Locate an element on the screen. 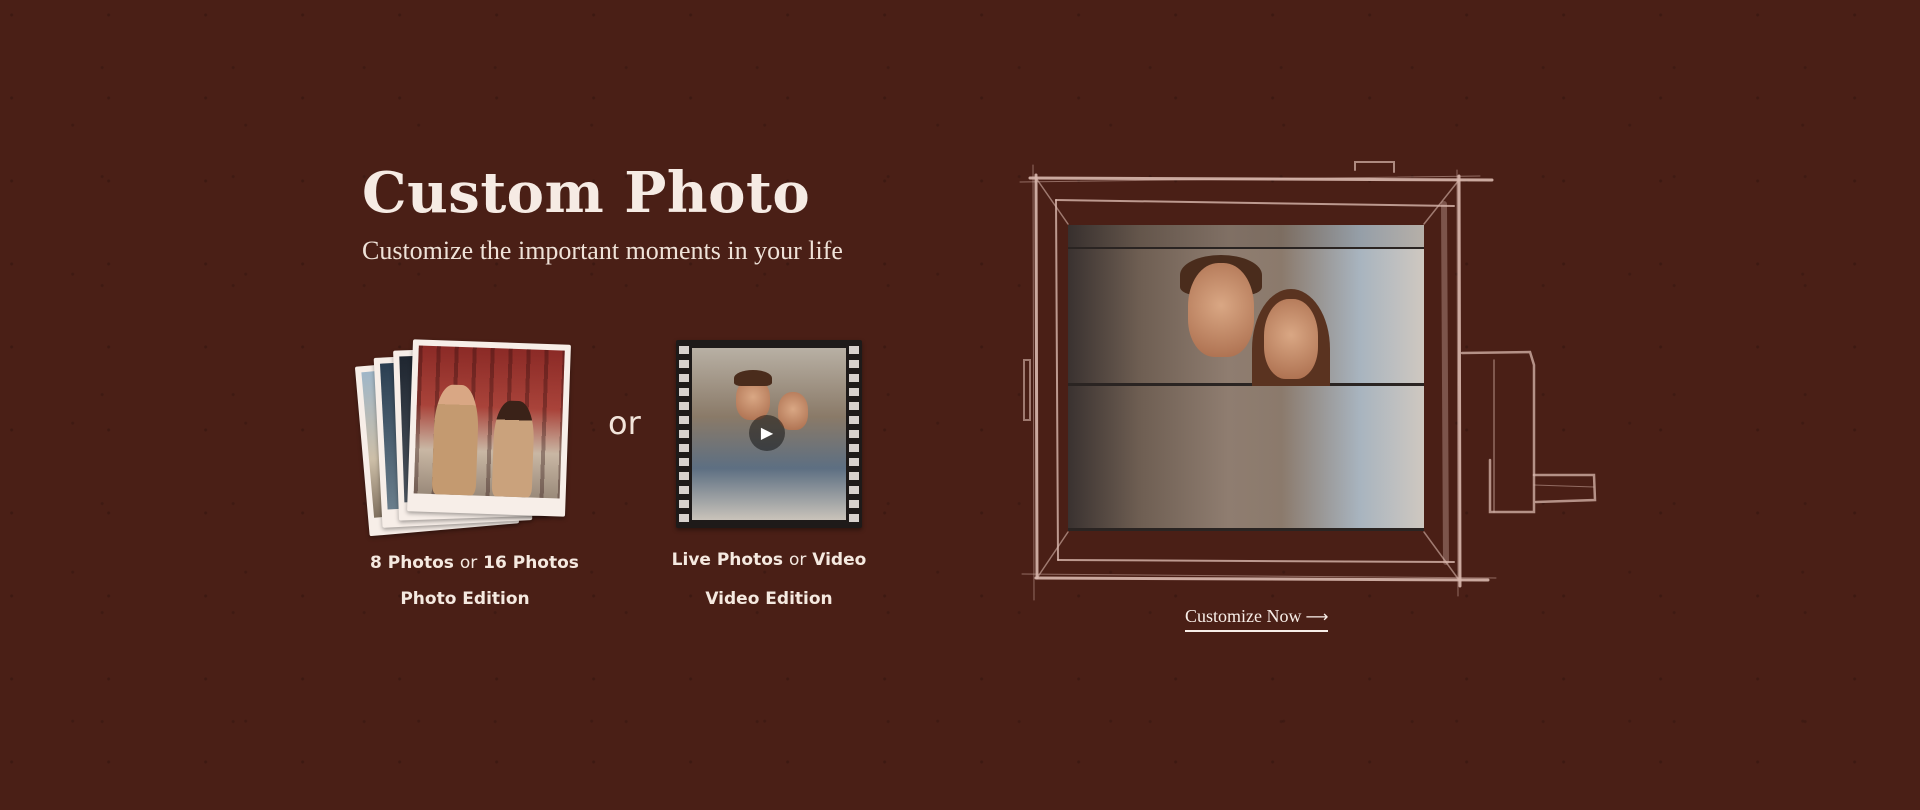 The width and height of the screenshot is (1920, 810). video-film-image: ▶ is located at coordinates (769, 434).